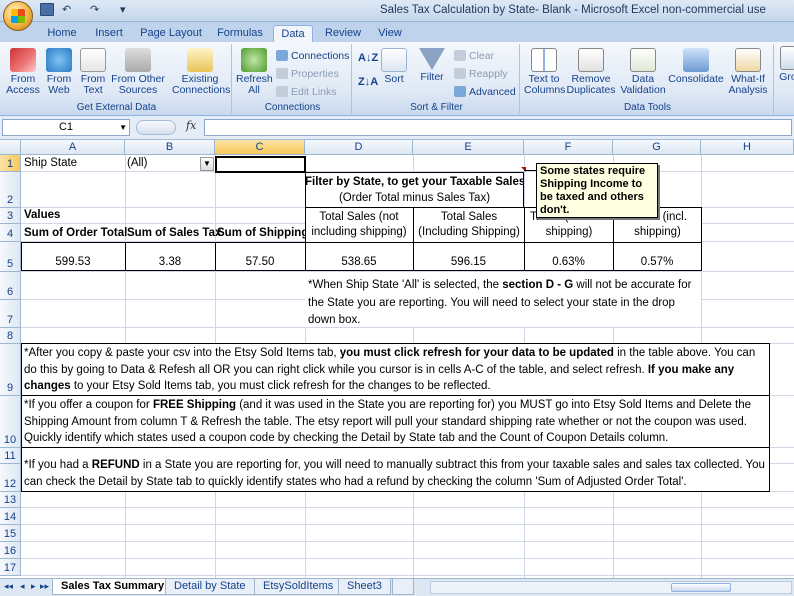 The height and width of the screenshot is (596, 794). I want to click on data-validation-button: Data Validation, so click(643, 72).